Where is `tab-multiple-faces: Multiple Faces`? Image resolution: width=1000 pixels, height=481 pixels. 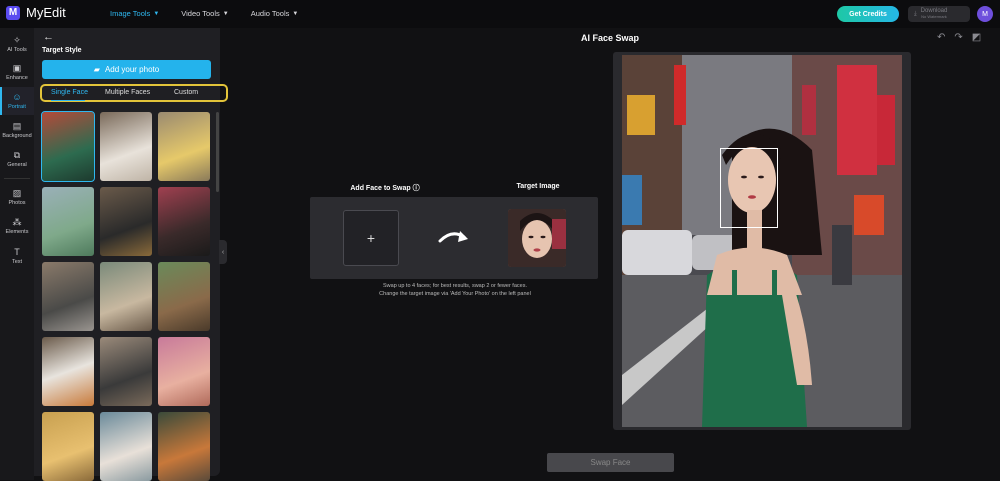 tab-multiple-faces: Multiple Faces is located at coordinates (127, 92).